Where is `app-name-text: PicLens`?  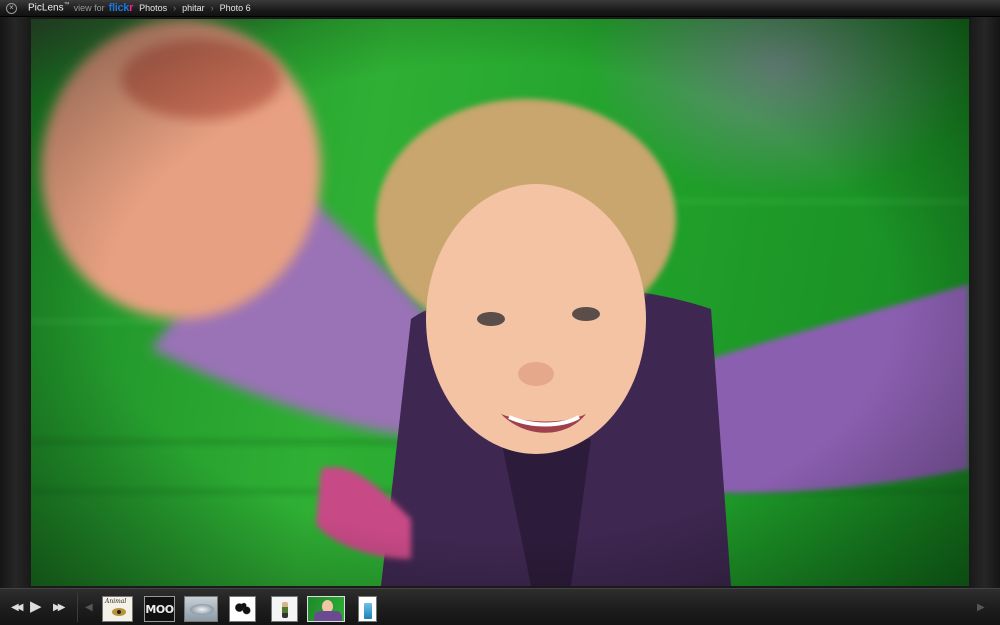 app-name-text: PicLens is located at coordinates (46, 8).